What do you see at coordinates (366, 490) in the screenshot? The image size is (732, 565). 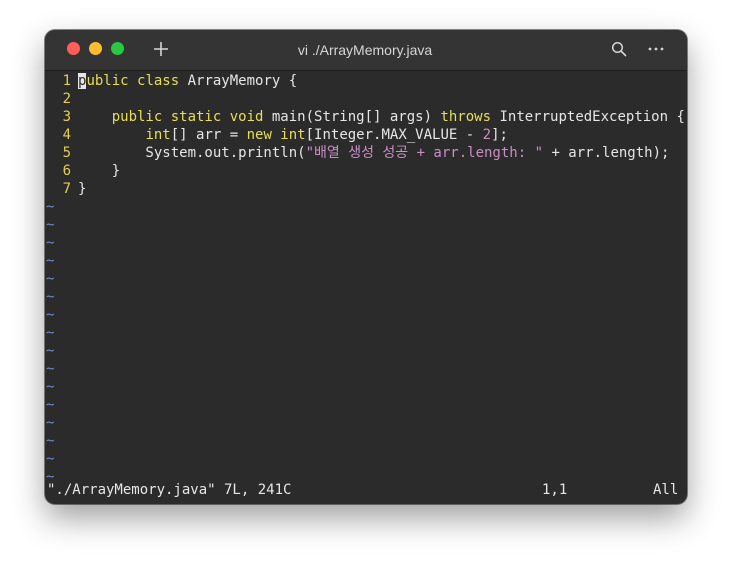 I see `status-line: "./ArrayMemory.java" 7L, 241C 1,1 All` at bounding box center [366, 490].